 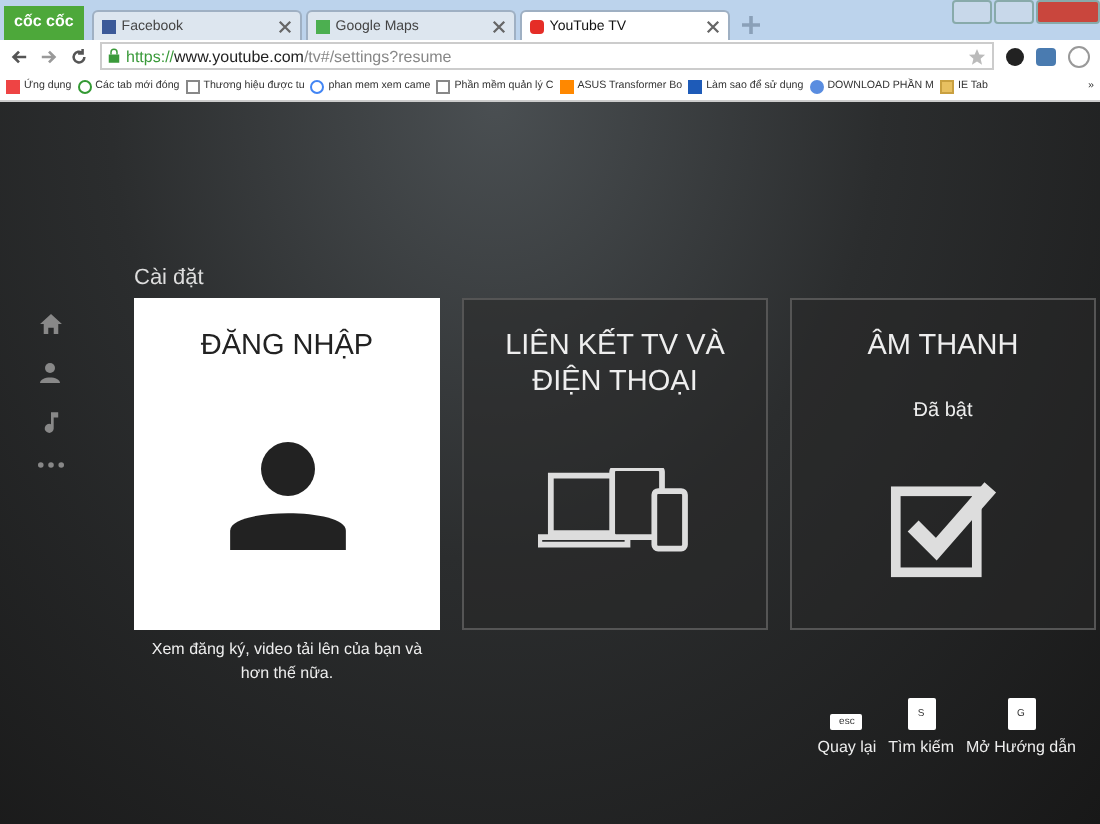 What do you see at coordinates (921, 747) in the screenshot?
I see `hint-label: Tìm kiếm` at bounding box center [921, 747].